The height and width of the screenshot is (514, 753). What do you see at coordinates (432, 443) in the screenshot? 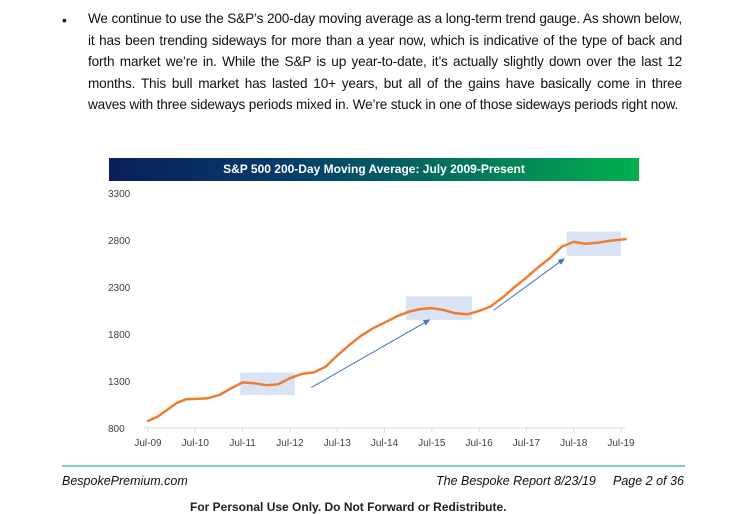
I see `x-tick-label: Jul-15` at bounding box center [432, 443].